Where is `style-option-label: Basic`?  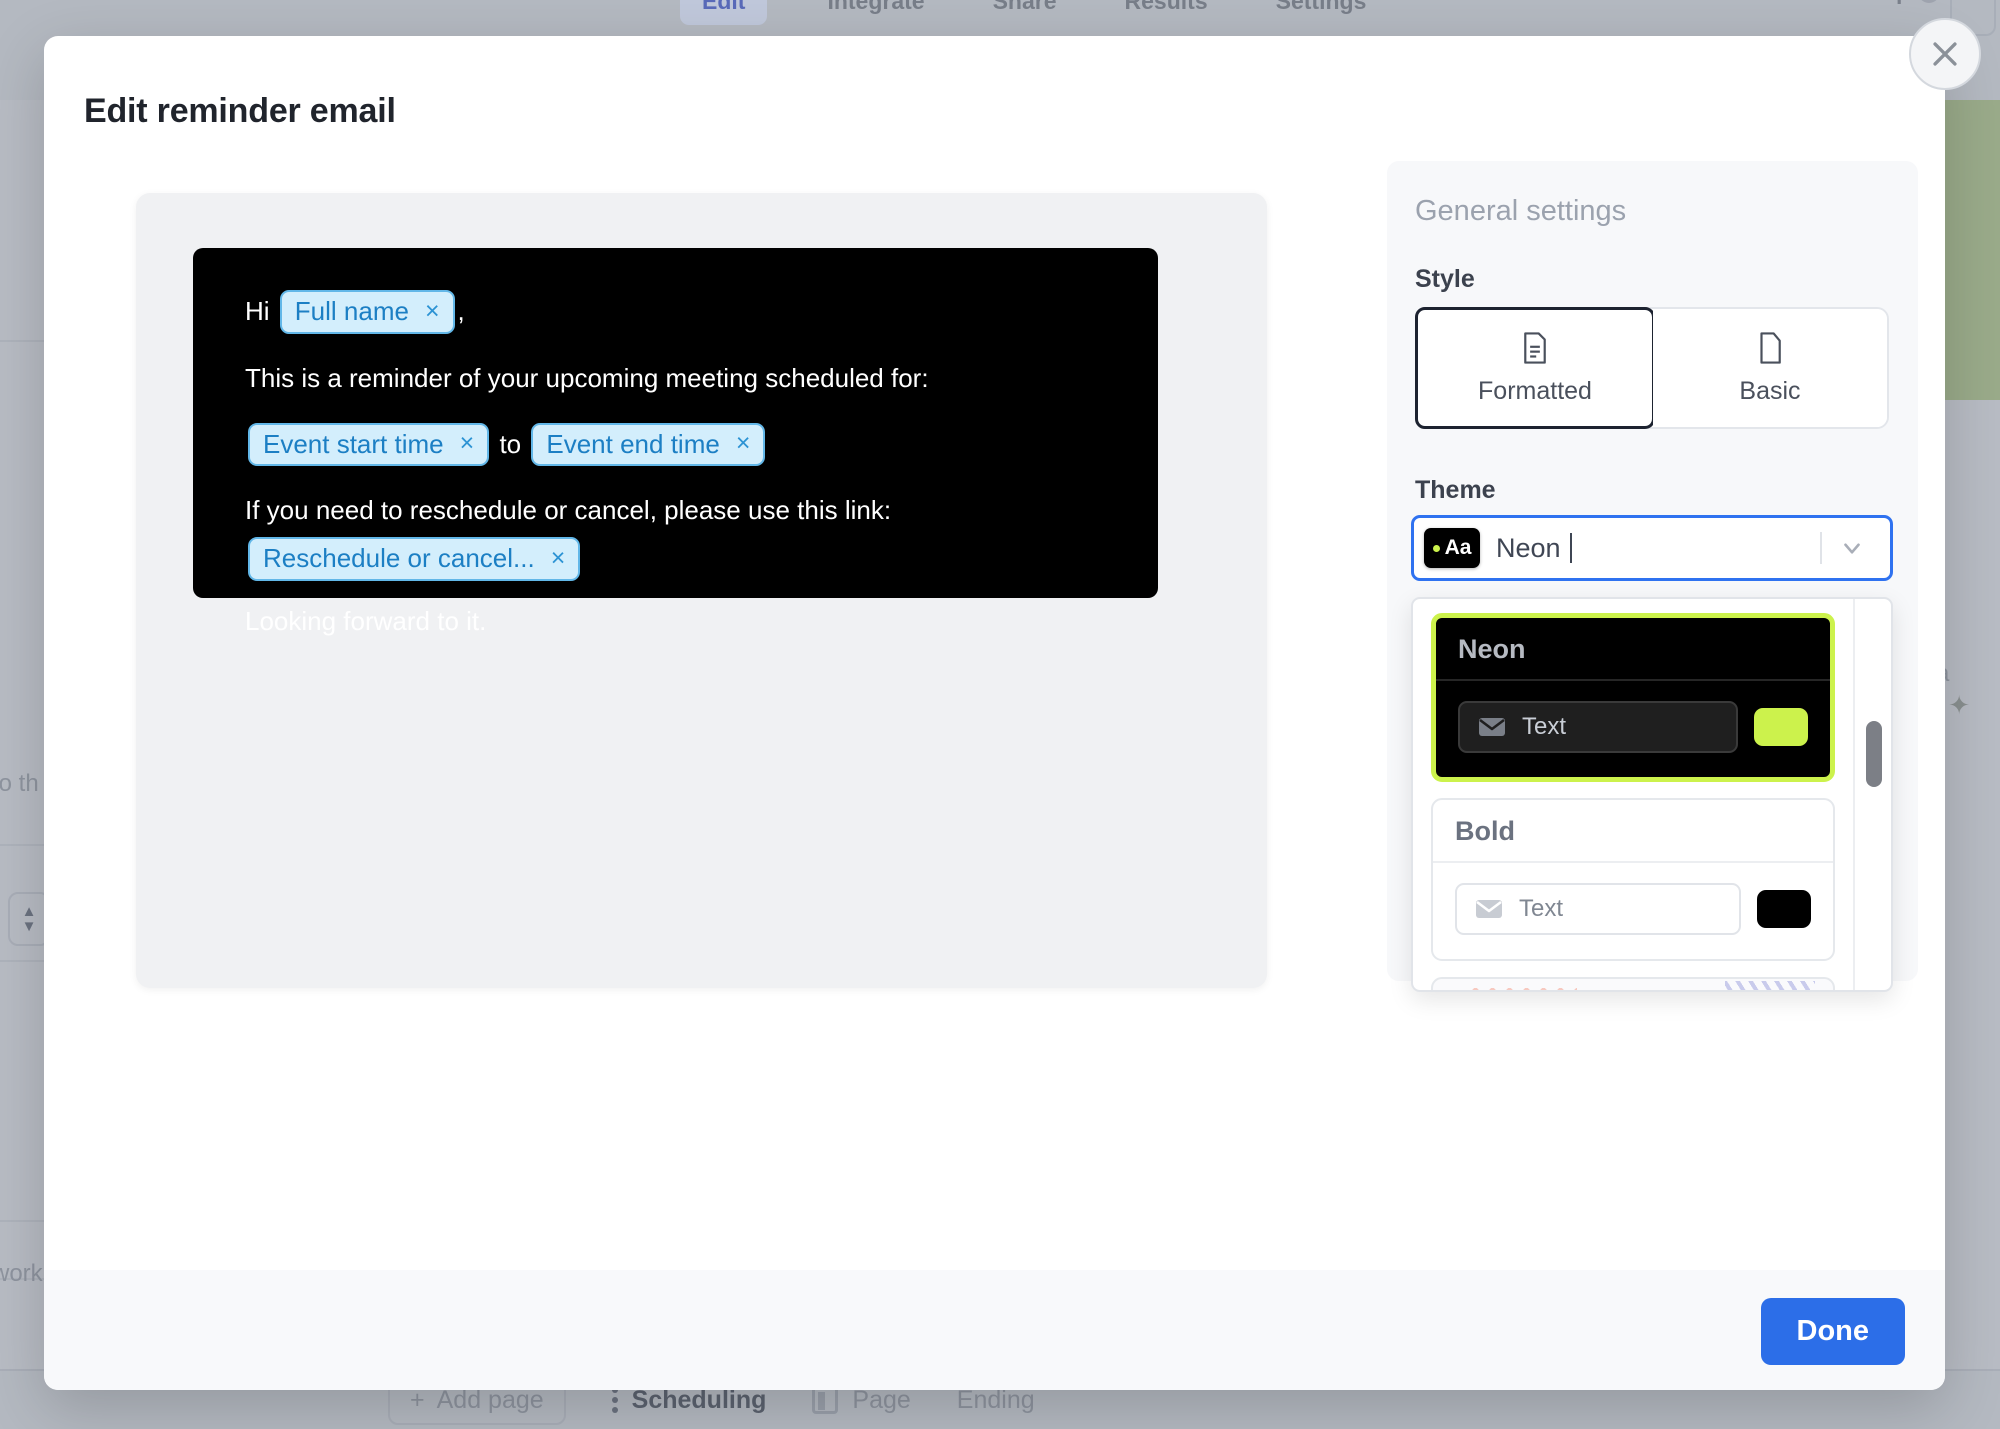
style-option-label: Basic is located at coordinates (1770, 390).